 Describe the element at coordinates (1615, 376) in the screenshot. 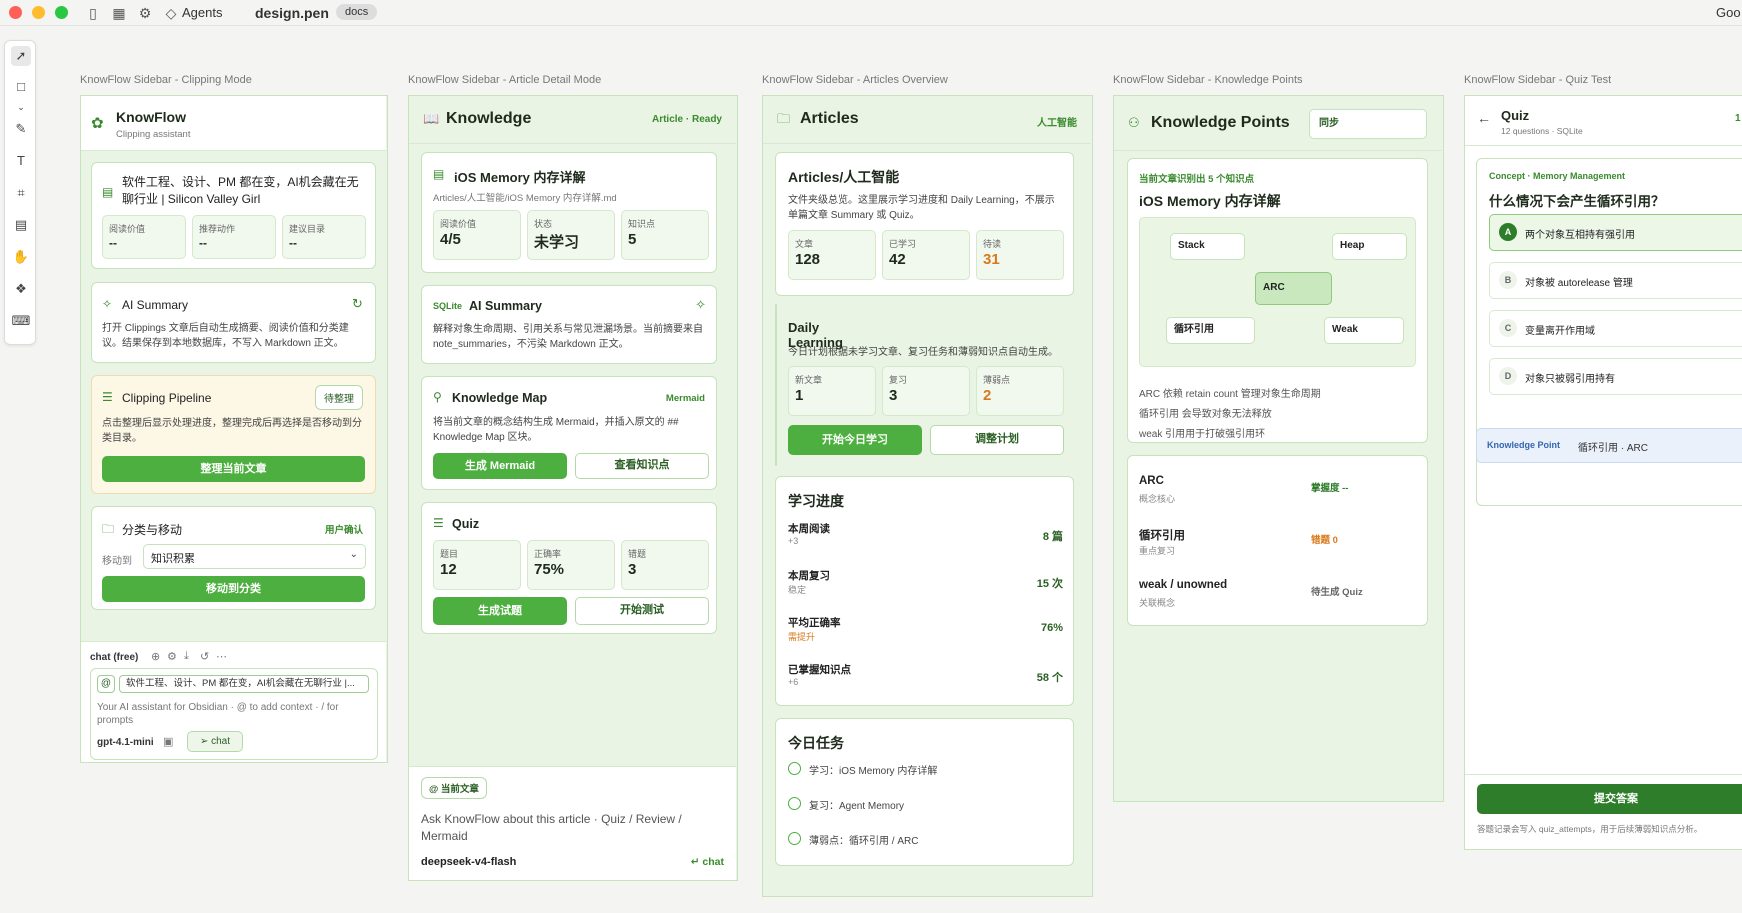

I see `quiz-option: D 对象只被弱引用持有` at that location.